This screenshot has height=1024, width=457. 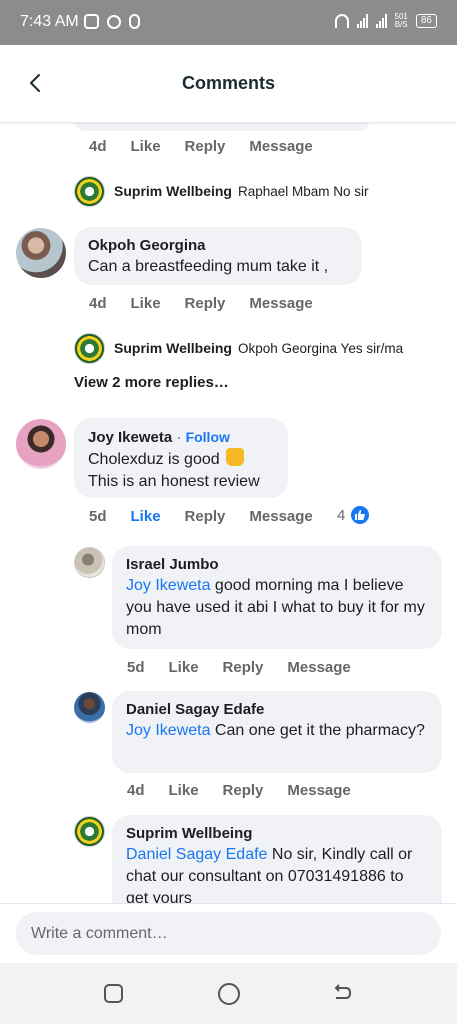 I want to click on comment-author: Joy Ikeweta, so click(x=130, y=437).